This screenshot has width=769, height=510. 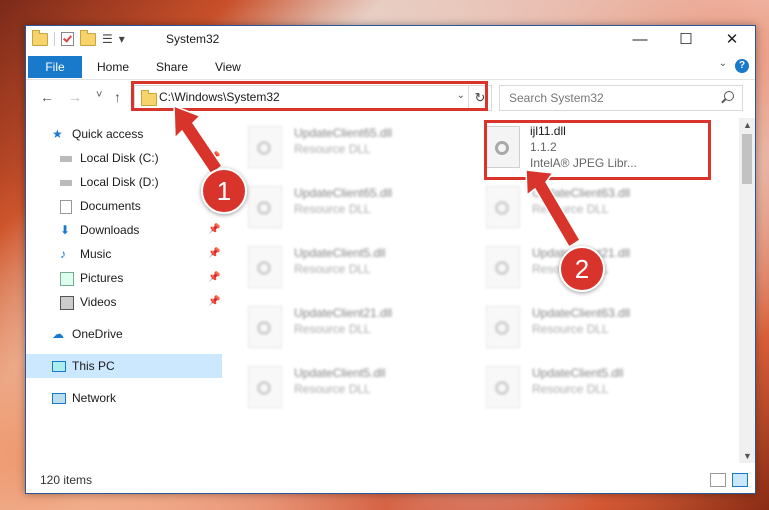 I want to click on arrow-to-file, so click(x=553, y=209).